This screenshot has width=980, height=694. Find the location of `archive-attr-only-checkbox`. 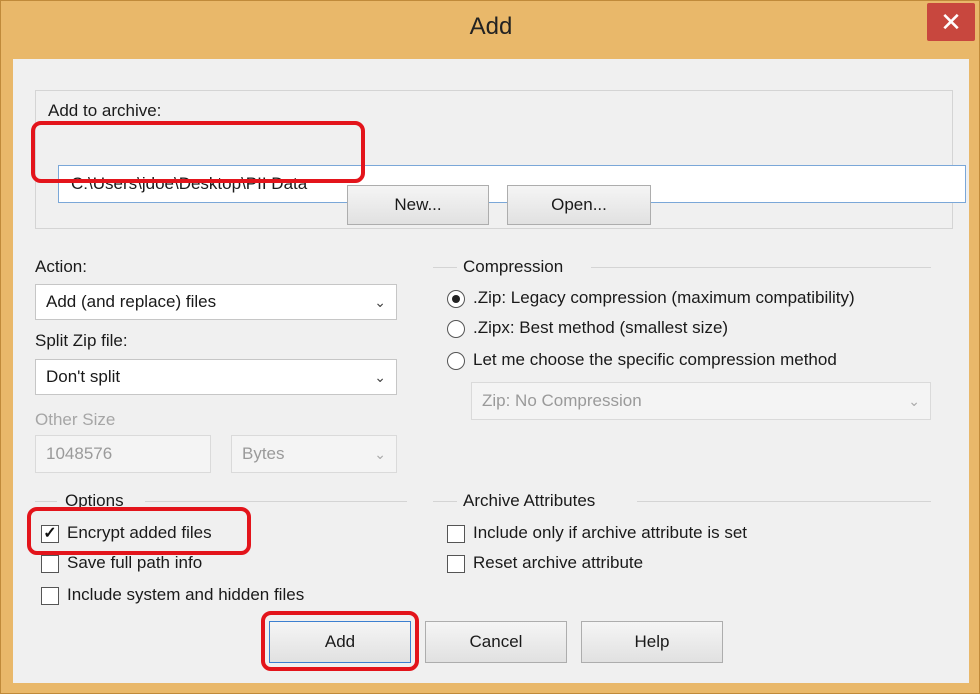

archive-attr-only-checkbox is located at coordinates (456, 534).